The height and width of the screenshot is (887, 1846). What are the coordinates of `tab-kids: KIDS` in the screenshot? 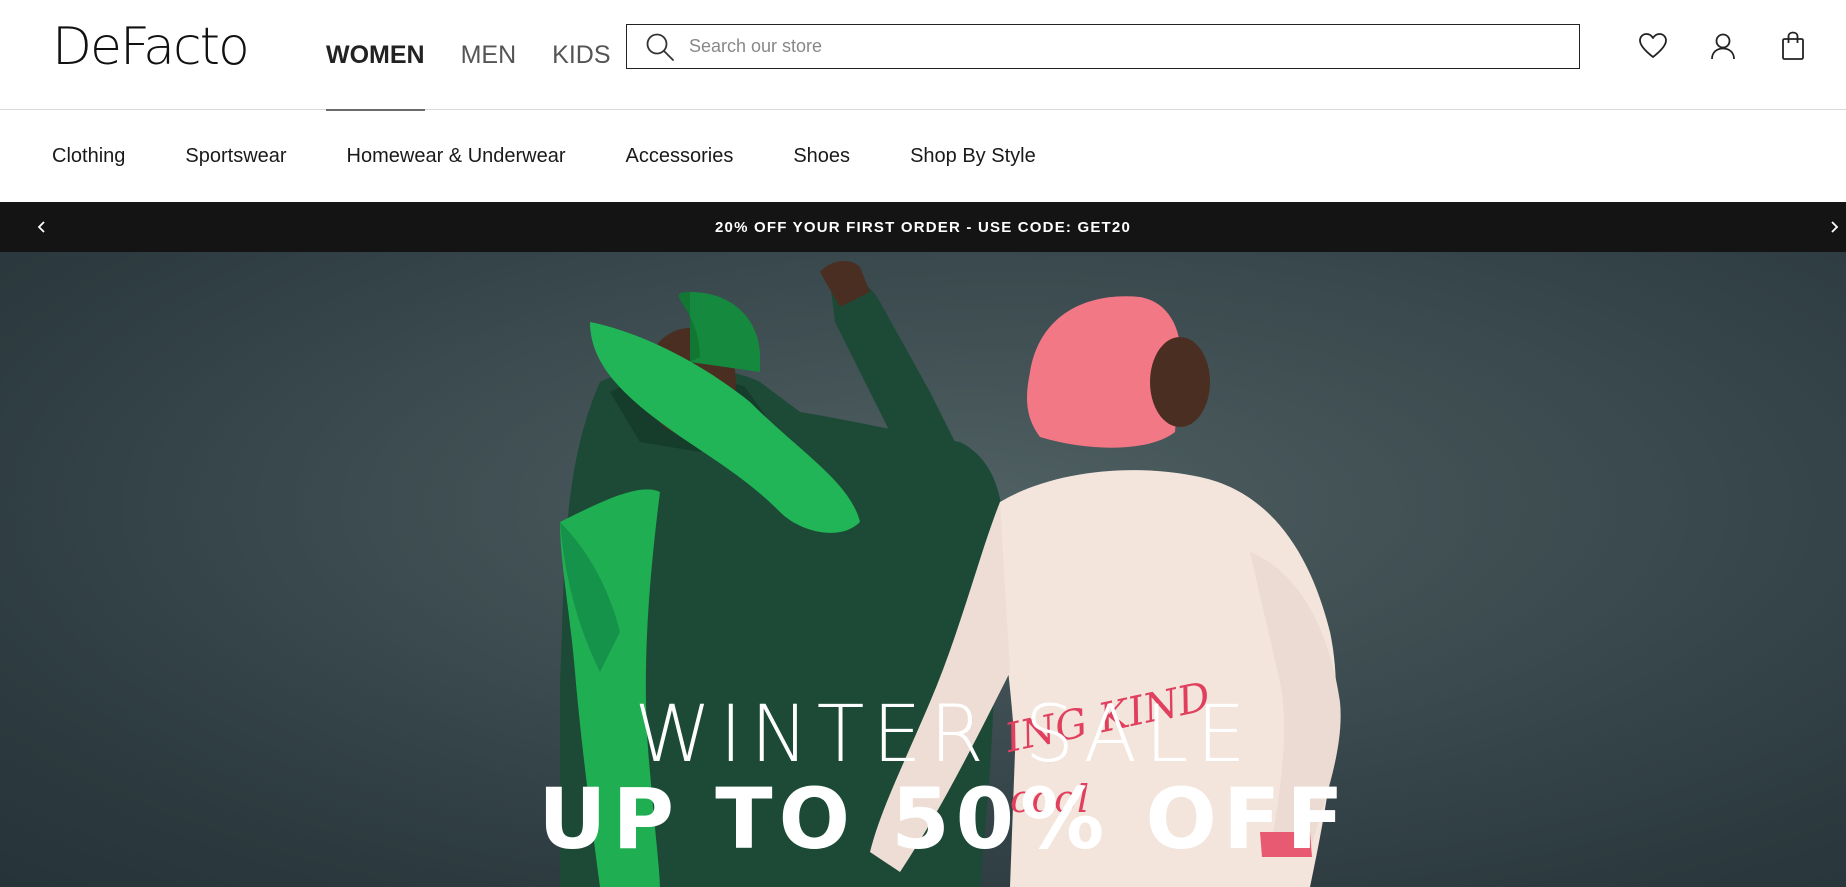 It's located at (581, 55).